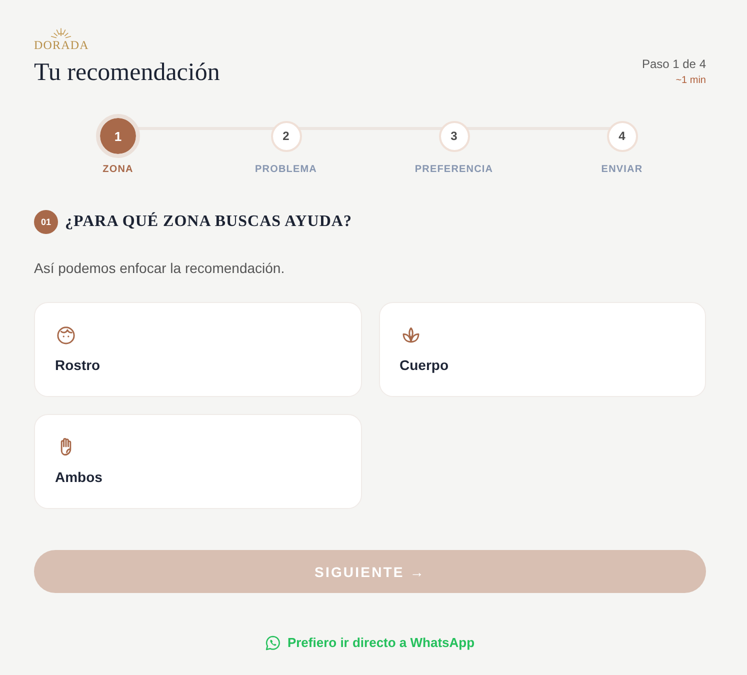  Describe the element at coordinates (286, 136) in the screenshot. I see `step-circle: 2` at that location.